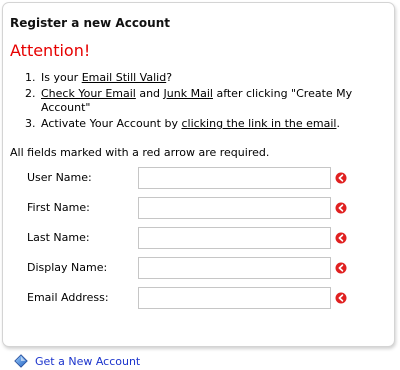 The height and width of the screenshot is (370, 400). What do you see at coordinates (234, 178) in the screenshot?
I see `user-name-input` at bounding box center [234, 178].